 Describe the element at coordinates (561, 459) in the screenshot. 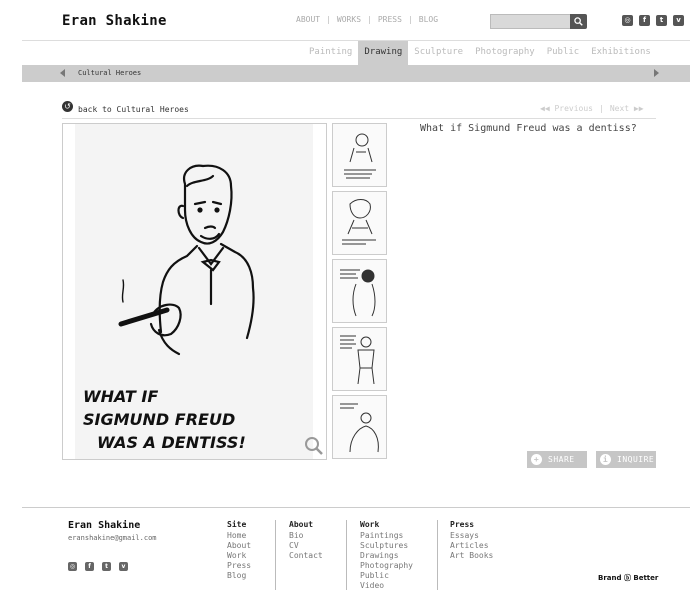

I see `share-label: SHARE` at that location.